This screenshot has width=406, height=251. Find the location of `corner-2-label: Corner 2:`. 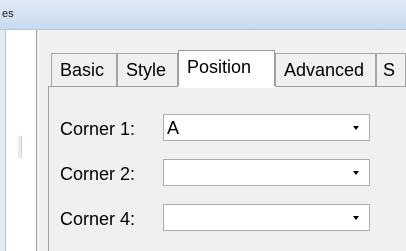

corner-2-label: Corner 2: is located at coordinates (98, 174).